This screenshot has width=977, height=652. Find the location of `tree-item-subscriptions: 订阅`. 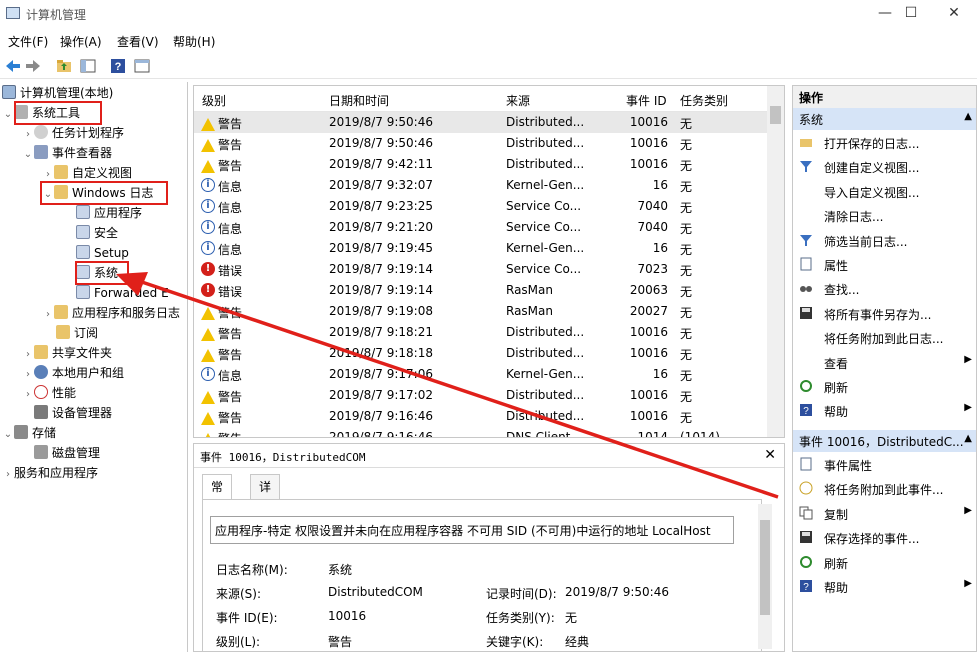

tree-item-subscriptions: 订阅 is located at coordinates (77, 333).